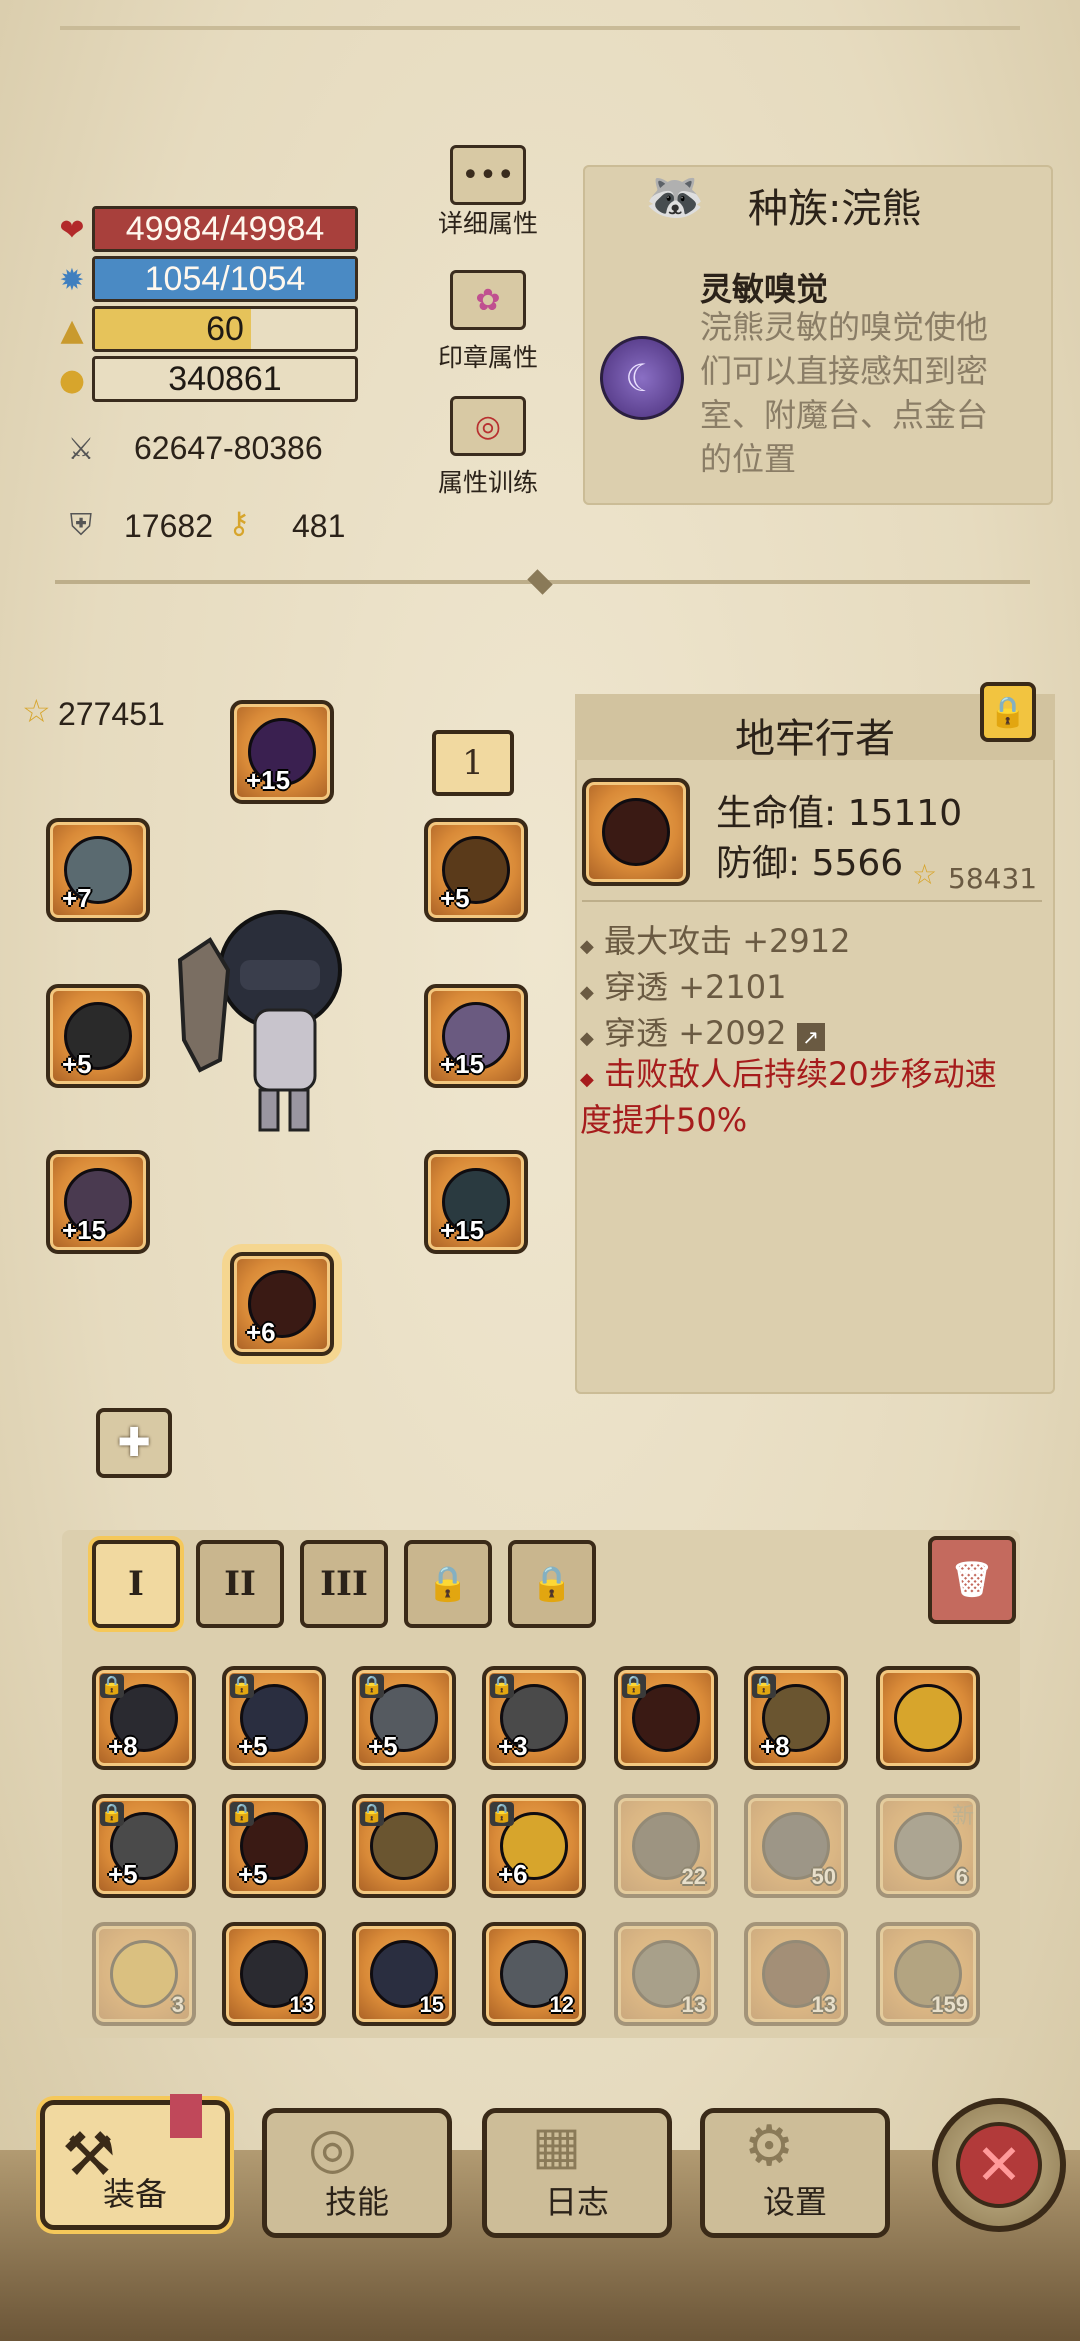  I want to click on heart-icon: ❤, so click(72, 230).